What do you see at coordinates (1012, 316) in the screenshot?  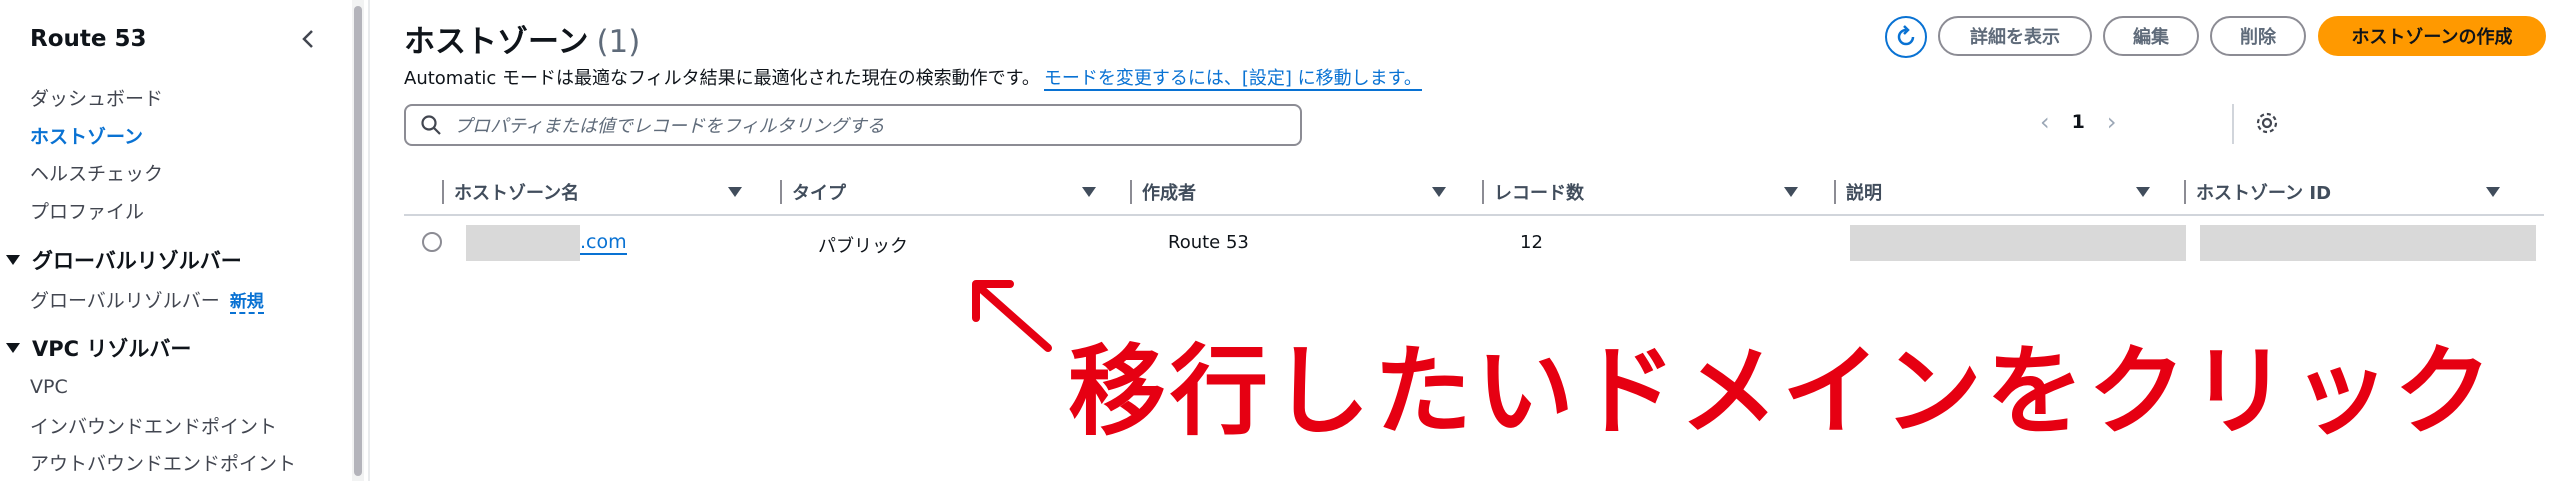 I see `annotation-arrow-icon` at bounding box center [1012, 316].